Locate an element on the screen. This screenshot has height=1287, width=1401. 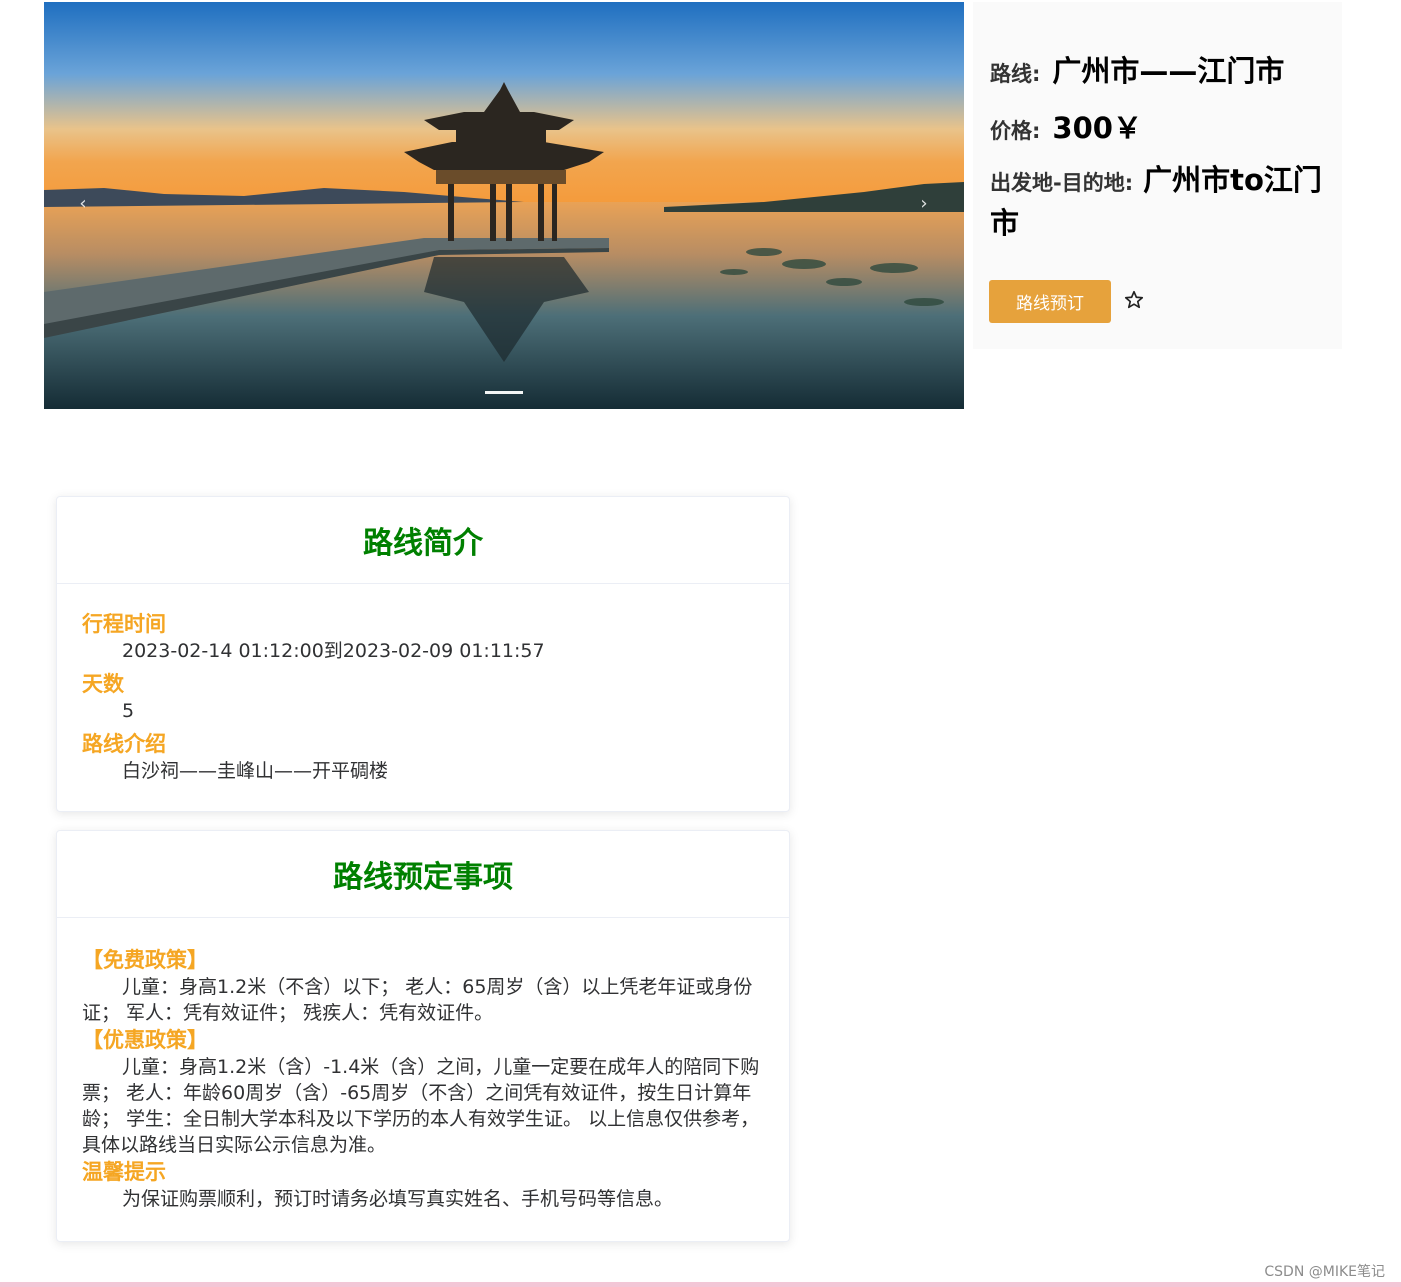
star-outline-icon is located at coordinates (1134, 300).